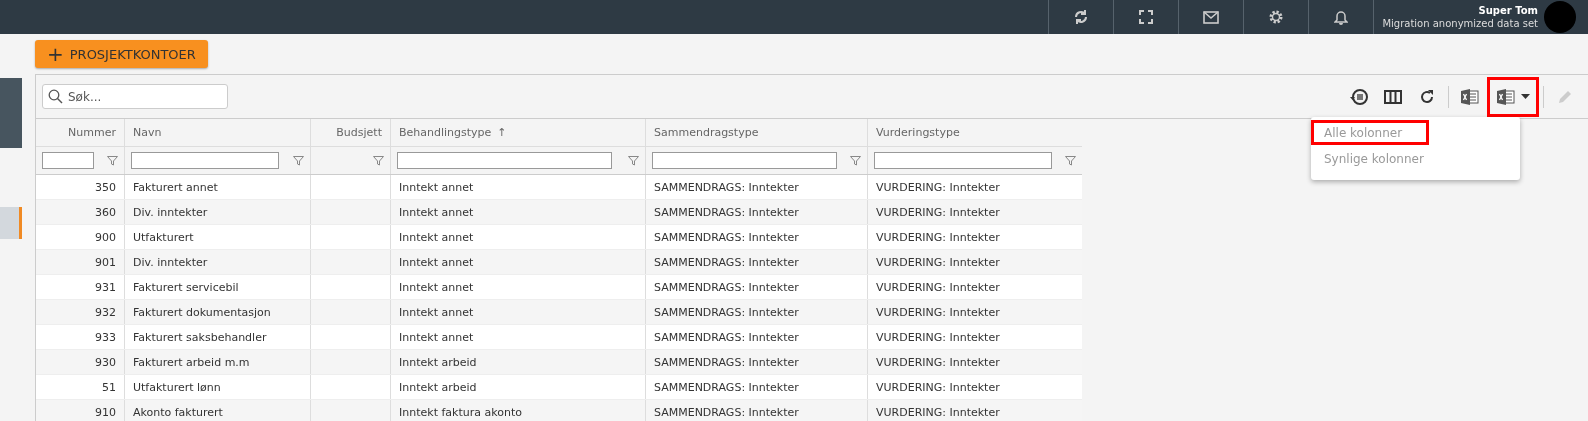  I want to click on table-cell: 360, so click(105, 212).